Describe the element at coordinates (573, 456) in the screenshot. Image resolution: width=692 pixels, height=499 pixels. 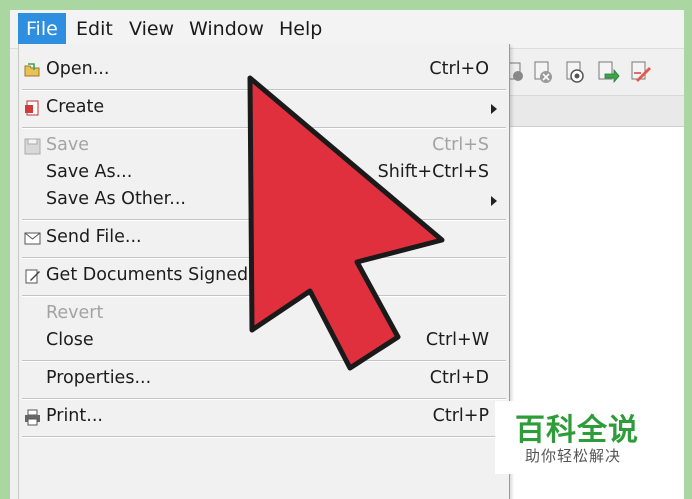
I see `watermark-subtitle: 助你轻松解决` at that location.